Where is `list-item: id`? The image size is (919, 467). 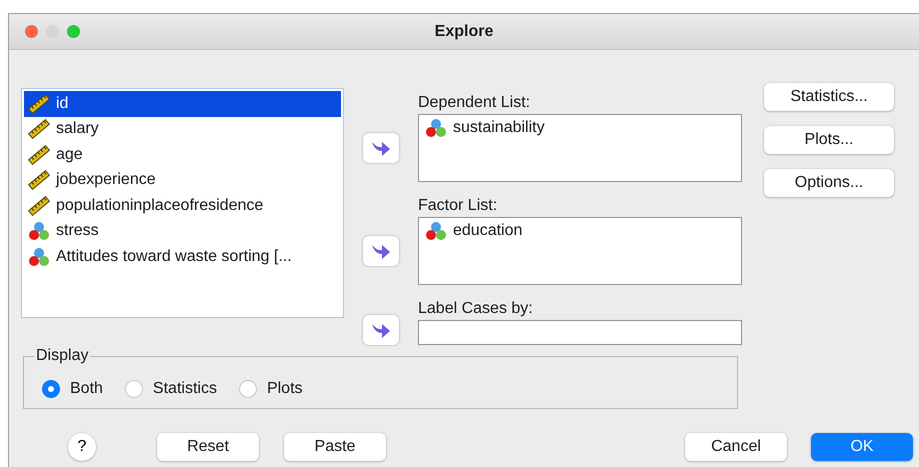
list-item: id is located at coordinates (182, 103).